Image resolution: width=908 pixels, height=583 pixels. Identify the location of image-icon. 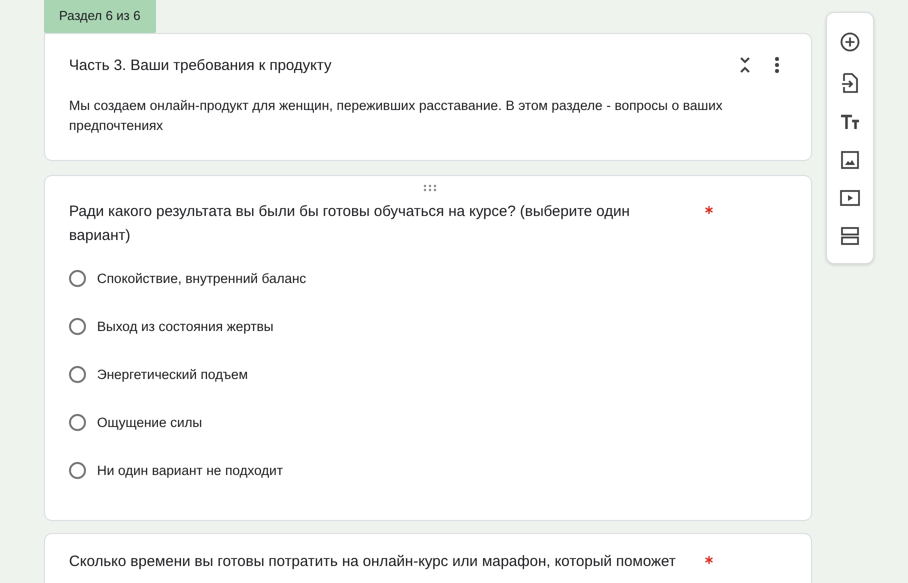
(850, 159).